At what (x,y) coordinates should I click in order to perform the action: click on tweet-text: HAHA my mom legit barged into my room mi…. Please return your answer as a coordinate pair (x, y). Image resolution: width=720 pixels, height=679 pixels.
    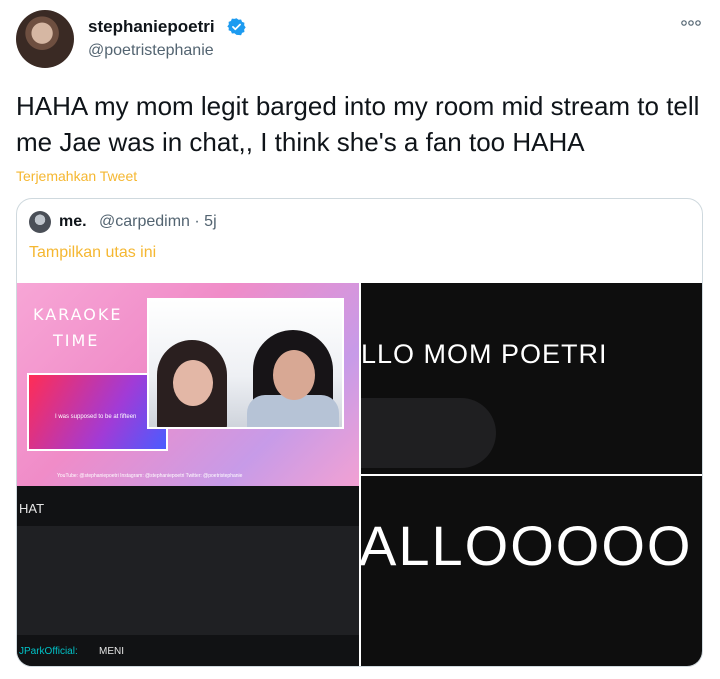
    Looking at the image, I should click on (358, 124).